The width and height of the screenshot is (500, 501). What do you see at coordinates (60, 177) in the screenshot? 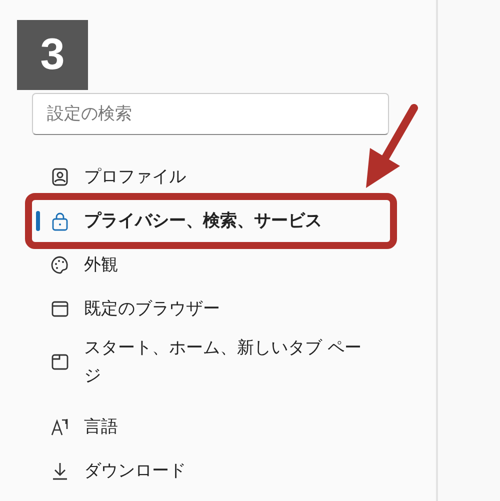
I see `profile-icon` at bounding box center [60, 177].